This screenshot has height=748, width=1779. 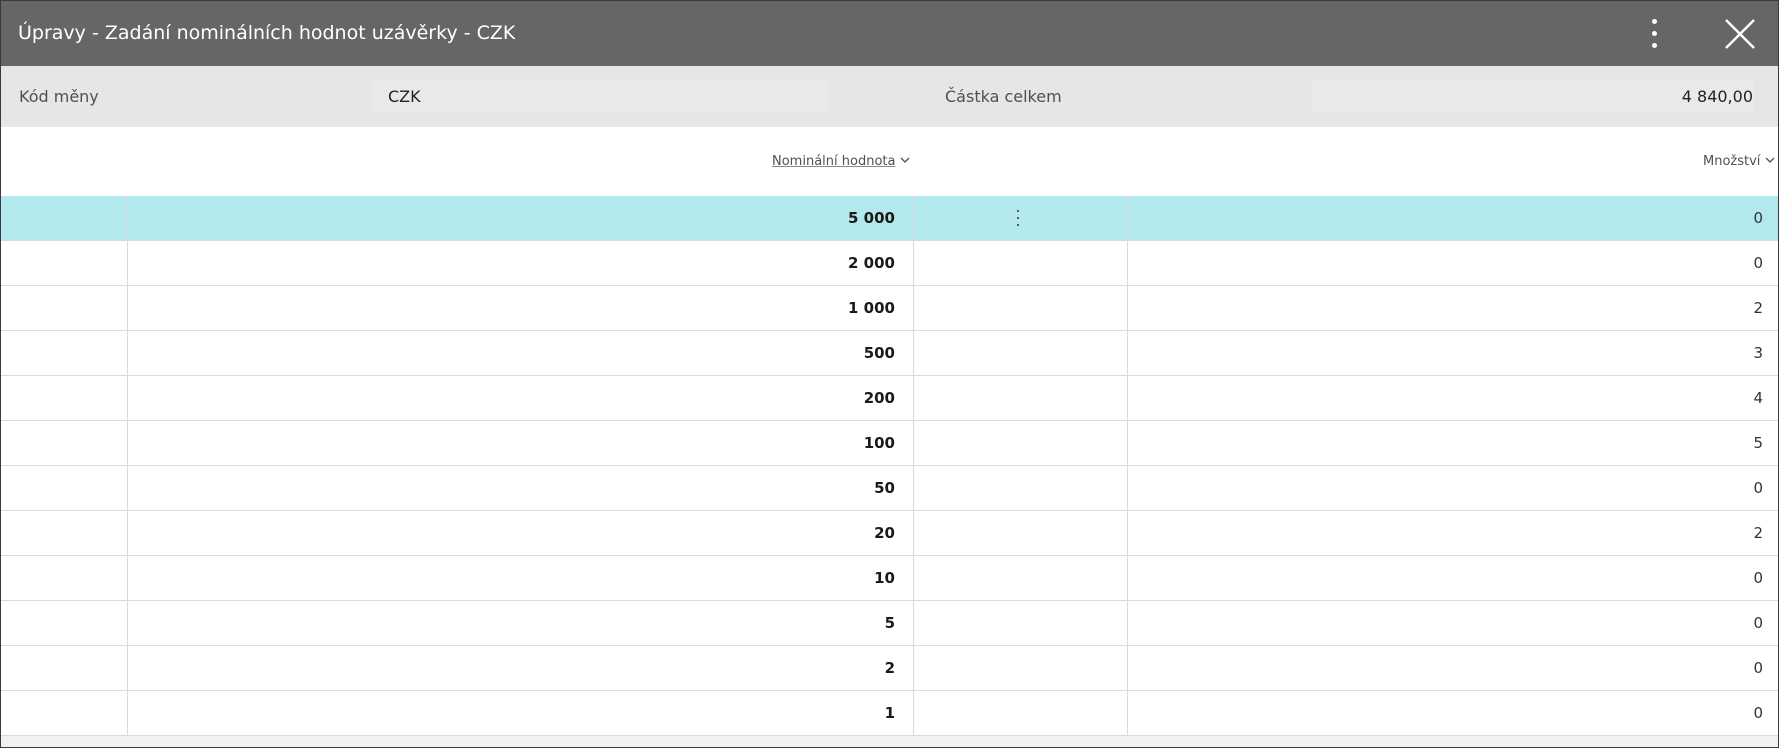 What do you see at coordinates (511, 578) in the screenshot?
I see `nominal-value-cell: 10` at bounding box center [511, 578].